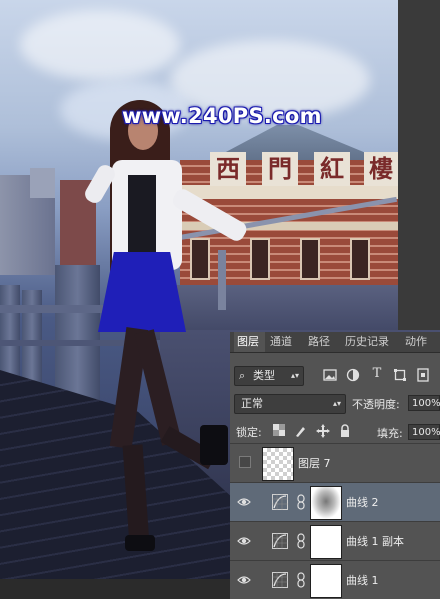 This screenshot has height=599, width=440. What do you see at coordinates (301, 431) in the screenshot?
I see `lock-image-pixels-icon` at bounding box center [301, 431].